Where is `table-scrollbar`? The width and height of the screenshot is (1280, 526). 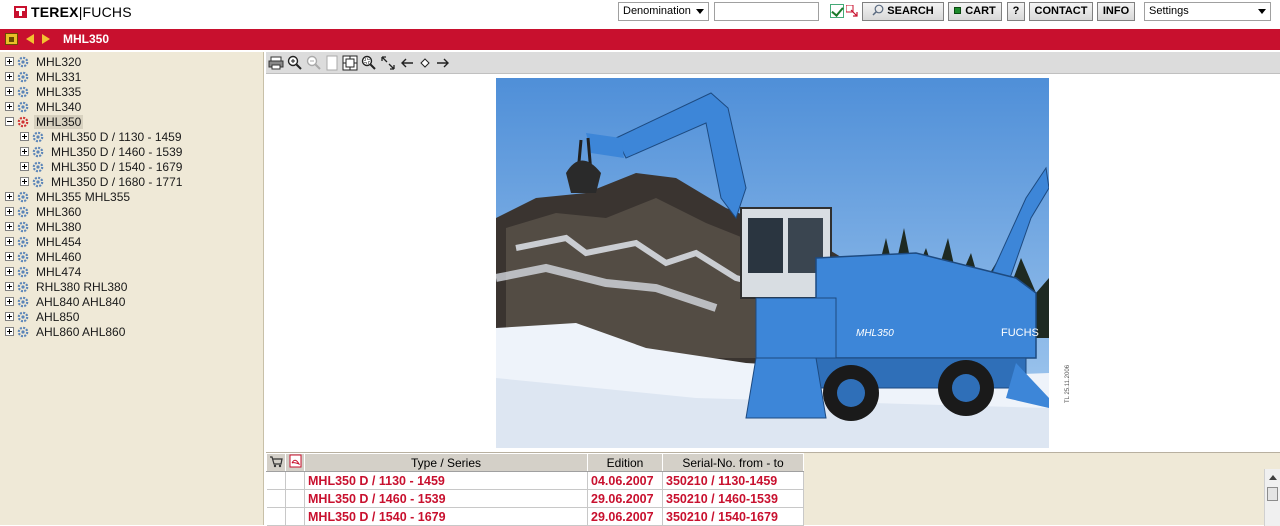 table-scrollbar is located at coordinates (1272, 497).